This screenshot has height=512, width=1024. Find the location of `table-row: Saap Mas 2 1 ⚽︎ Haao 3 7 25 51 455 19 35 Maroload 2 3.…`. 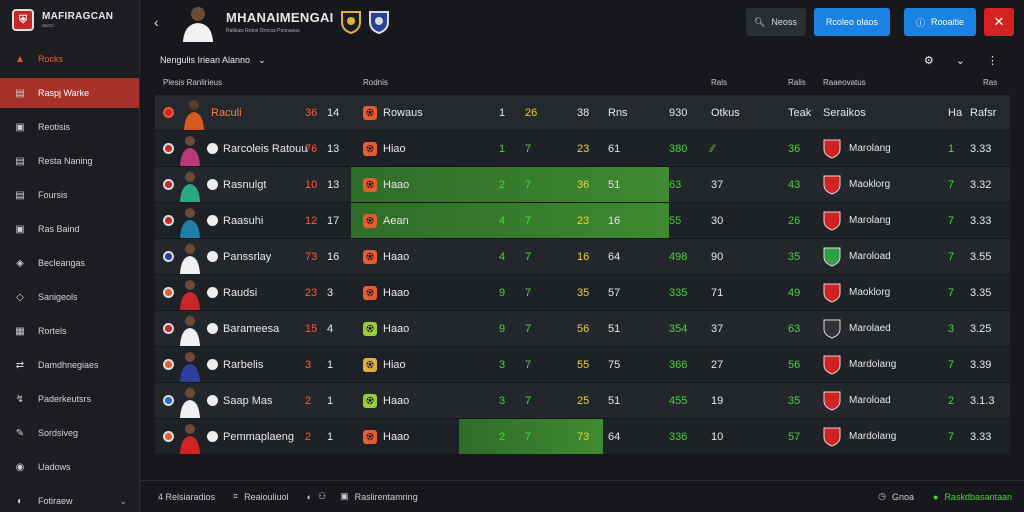

table-row: Saap Mas 2 1 ⚽︎ Haao 3 7 25 51 455 19 35 Maroload 2 3.… is located at coordinates (582, 400).